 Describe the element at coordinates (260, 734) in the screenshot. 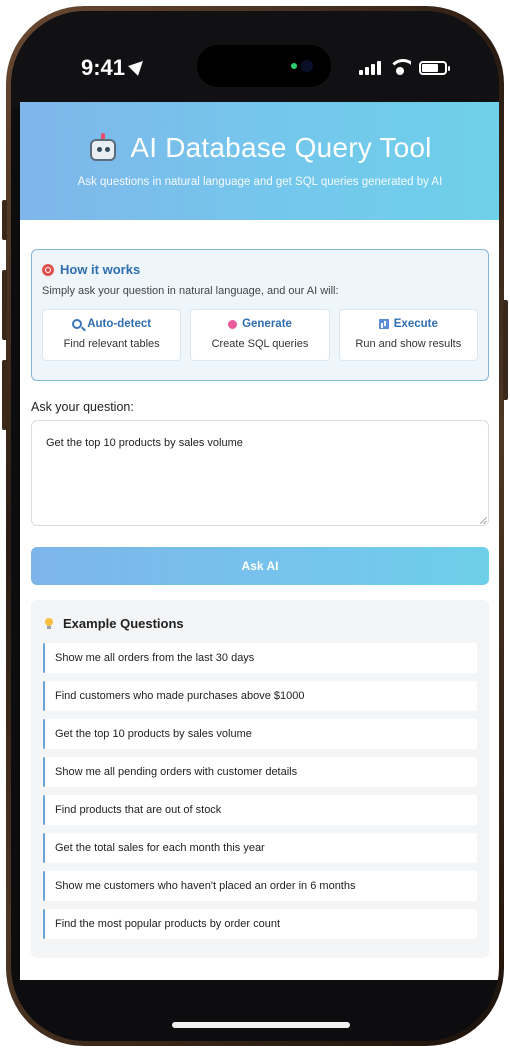

I see `example-question-item: Get the top 10 products by sales volume` at that location.